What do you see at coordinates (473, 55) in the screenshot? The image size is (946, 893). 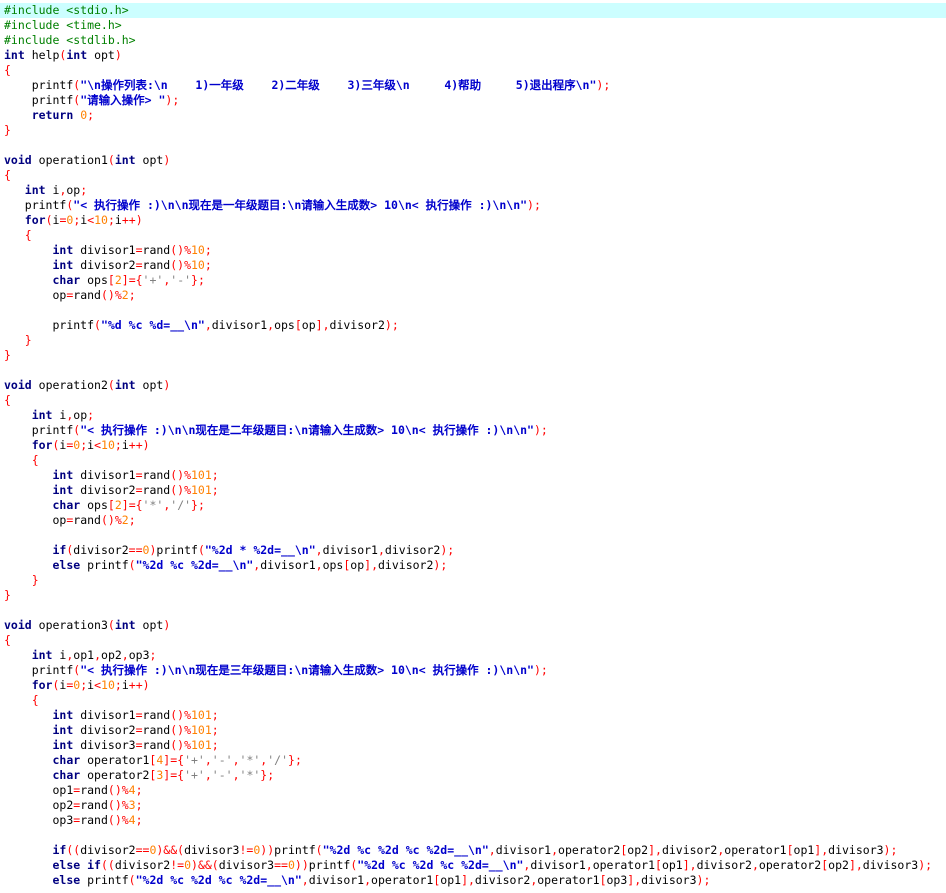 I see `code-line: int help(int opt)` at bounding box center [473, 55].